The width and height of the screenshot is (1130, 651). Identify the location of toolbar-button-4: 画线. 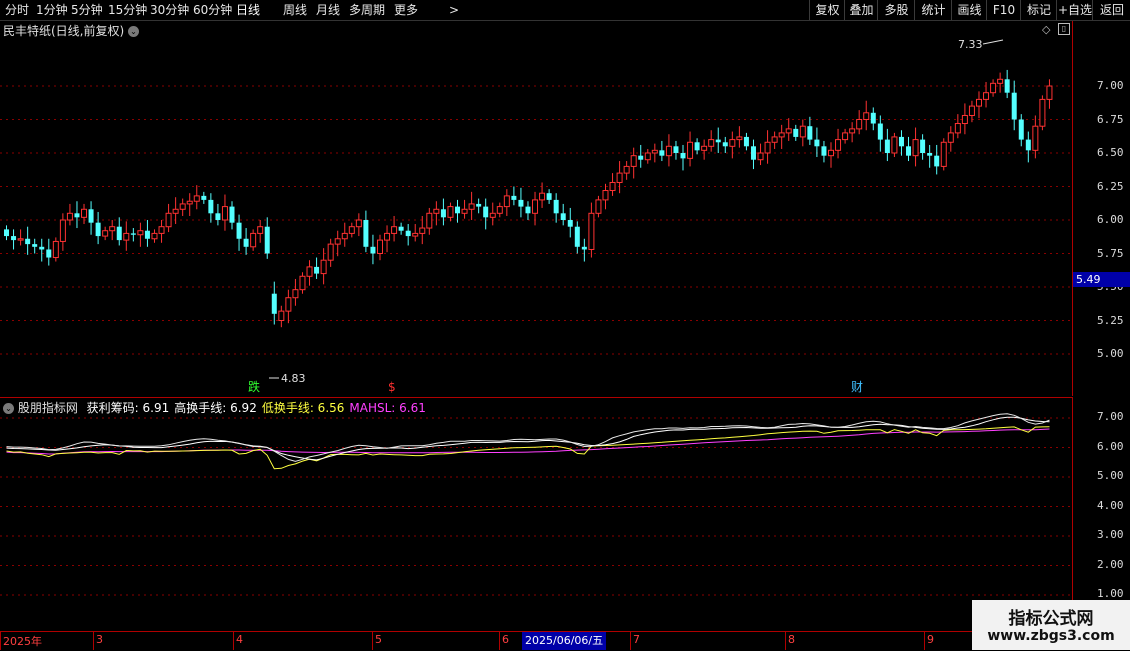
(969, 10).